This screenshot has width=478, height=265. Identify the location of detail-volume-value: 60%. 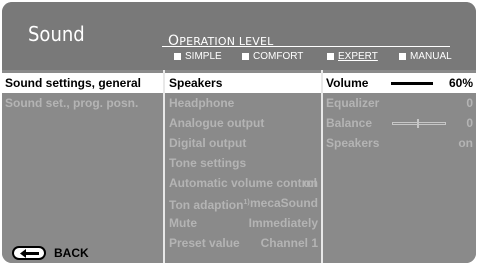
(460, 83).